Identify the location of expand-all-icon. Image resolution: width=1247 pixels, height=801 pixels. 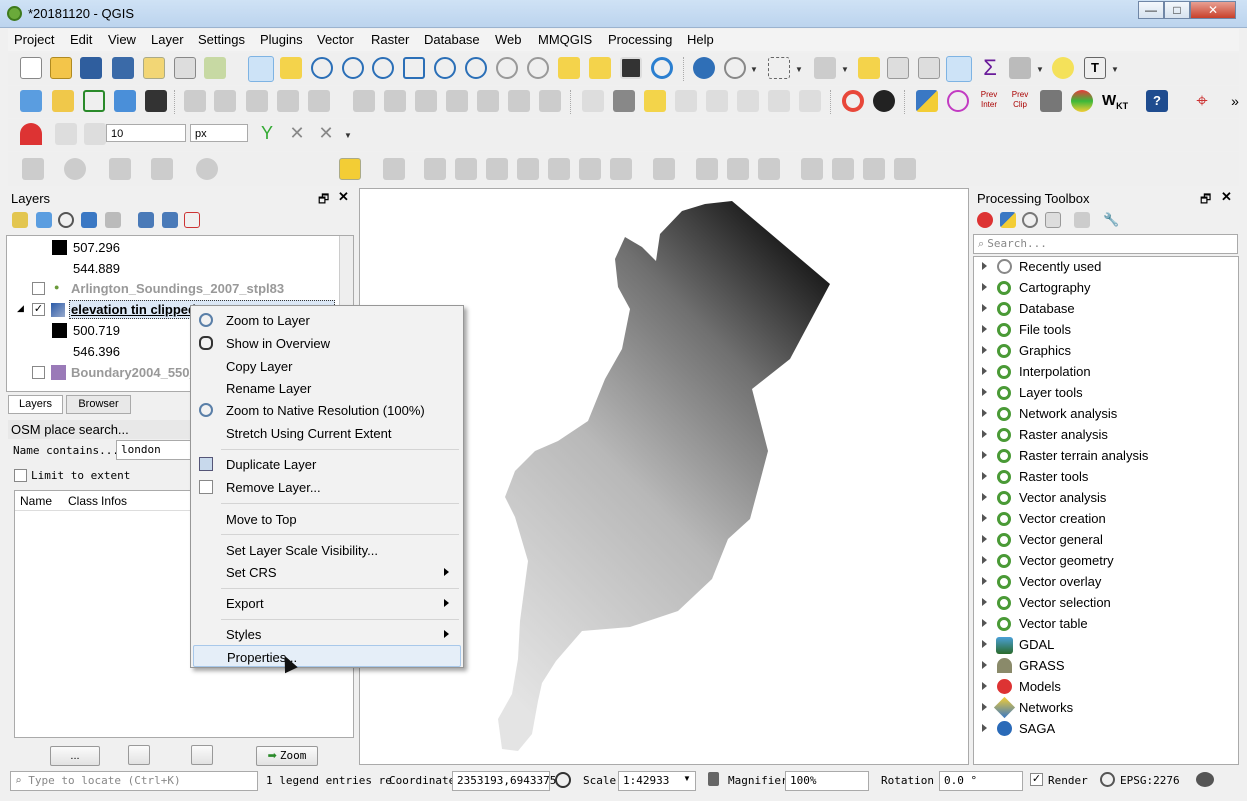
(146, 220).